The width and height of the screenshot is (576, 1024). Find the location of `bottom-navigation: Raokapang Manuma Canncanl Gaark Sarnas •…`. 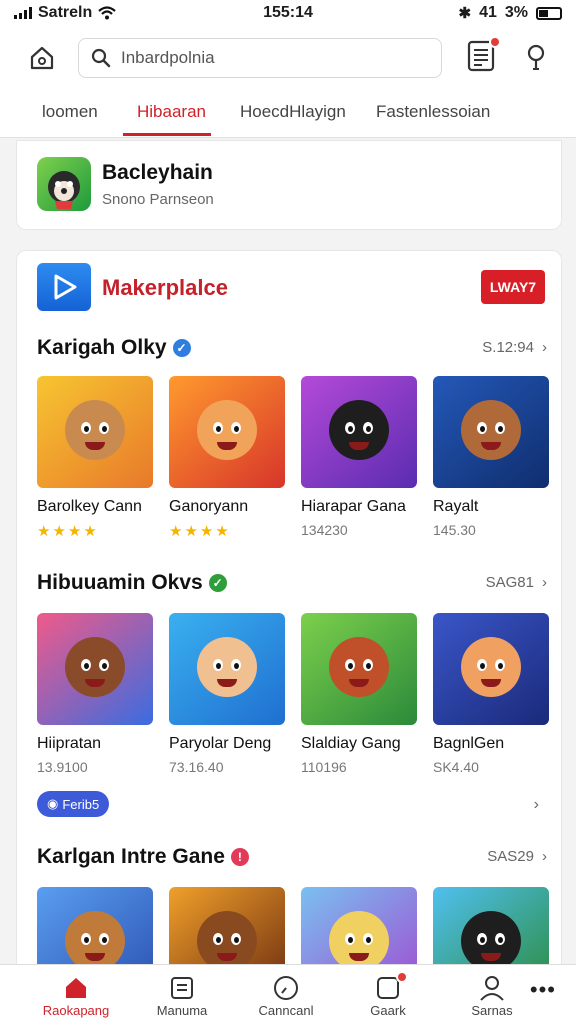

bottom-navigation: Raokapang Manuma Canncanl Gaark Sarnas •… is located at coordinates (288, 994).